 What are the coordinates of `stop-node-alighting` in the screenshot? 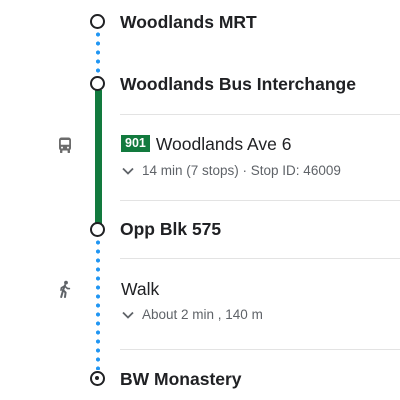 It's located at (97, 229).